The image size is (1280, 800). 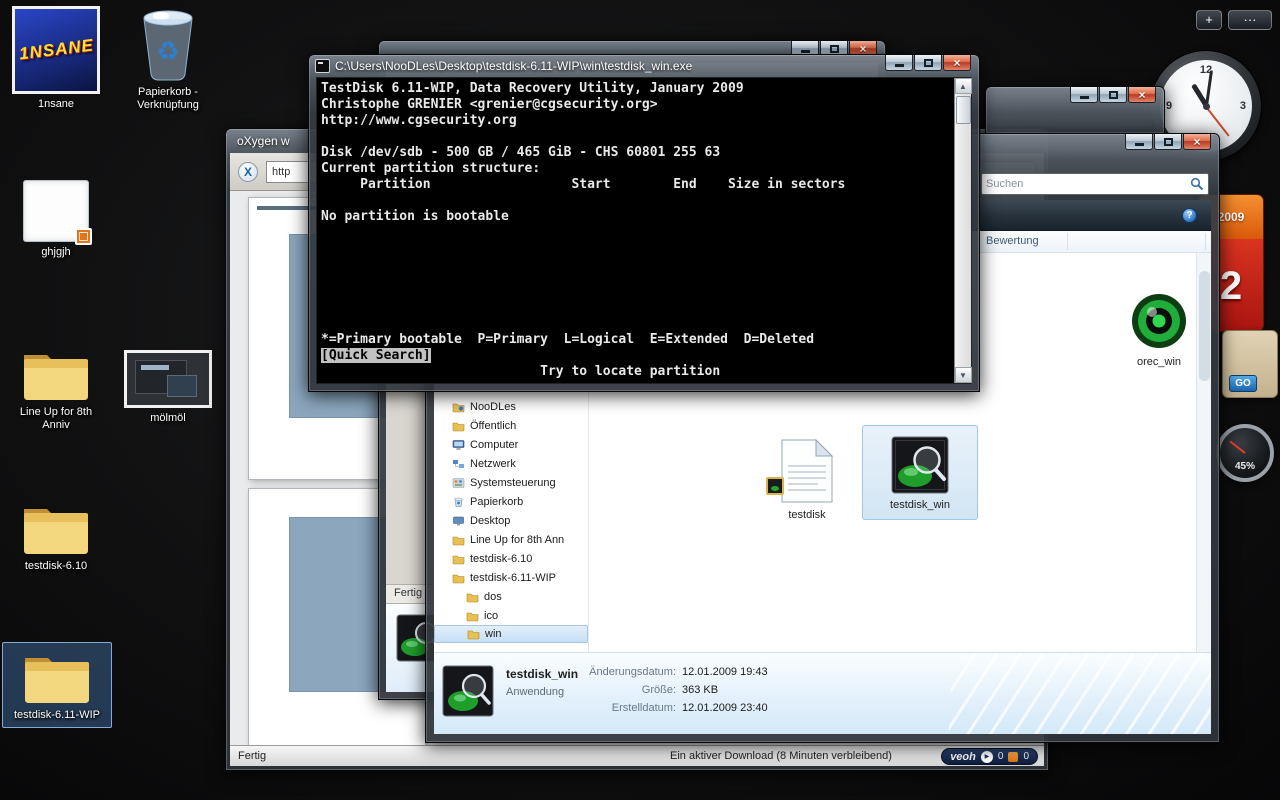 I want to click on property-label: Änderungsdatum:, so click(x=632, y=672).